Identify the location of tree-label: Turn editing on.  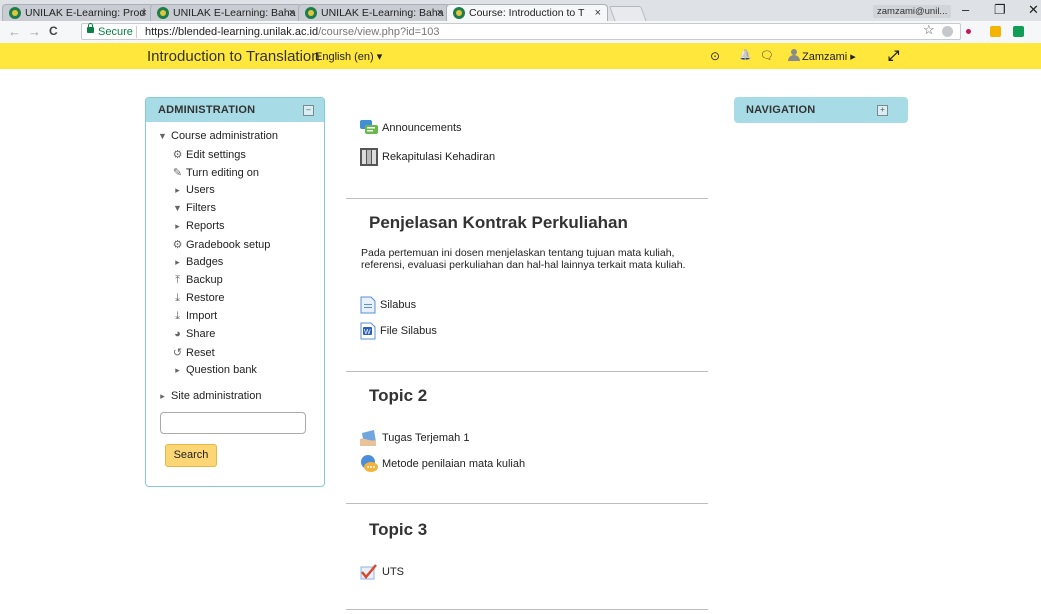
(222, 173).